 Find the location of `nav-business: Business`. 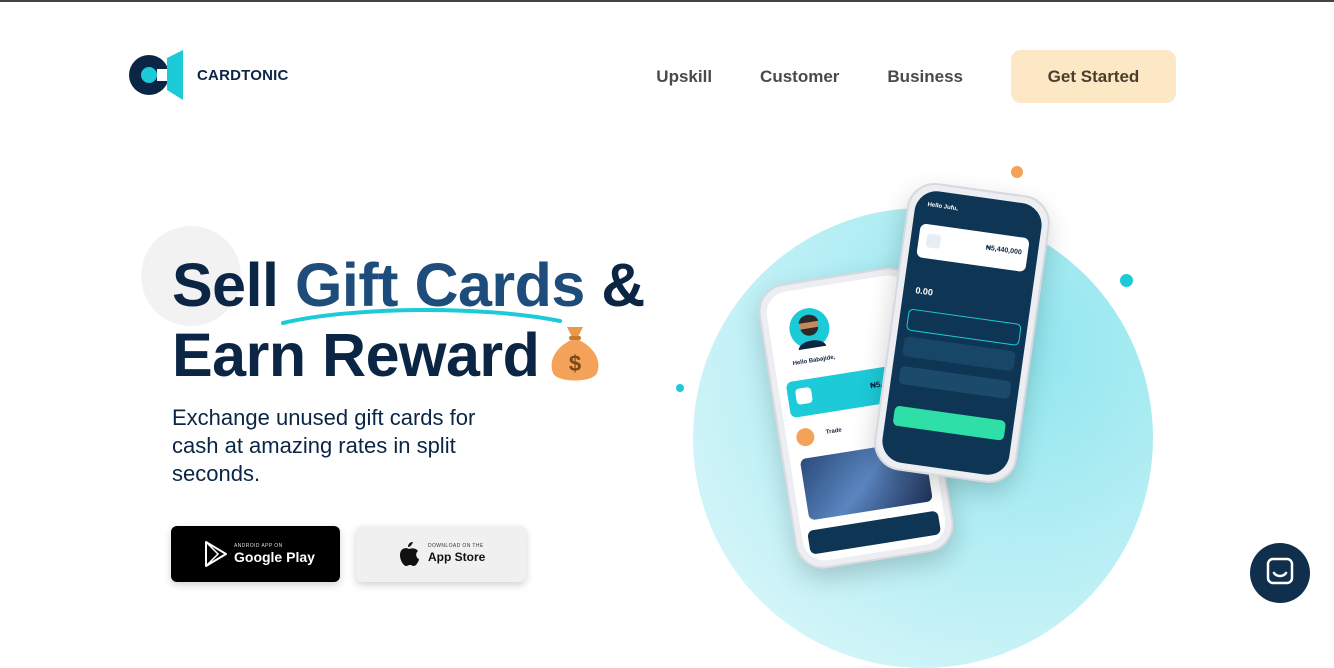

nav-business: Business is located at coordinates (925, 77).